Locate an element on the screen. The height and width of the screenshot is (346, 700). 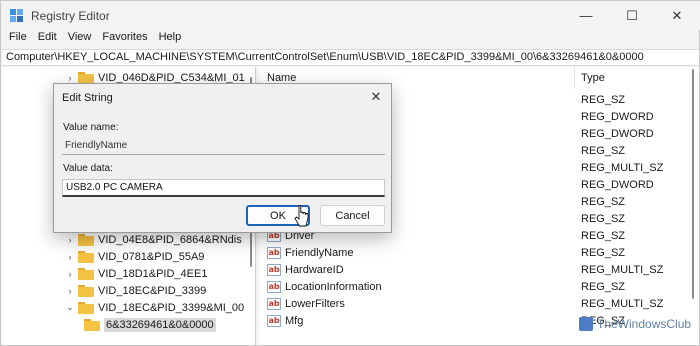
window-title: Registry Editor is located at coordinates (70, 16).